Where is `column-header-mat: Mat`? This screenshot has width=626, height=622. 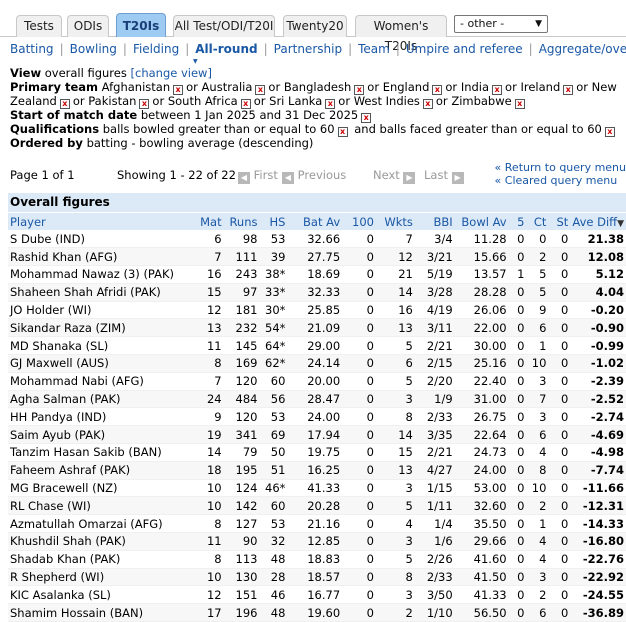 column-header-mat: Mat is located at coordinates (203, 221).